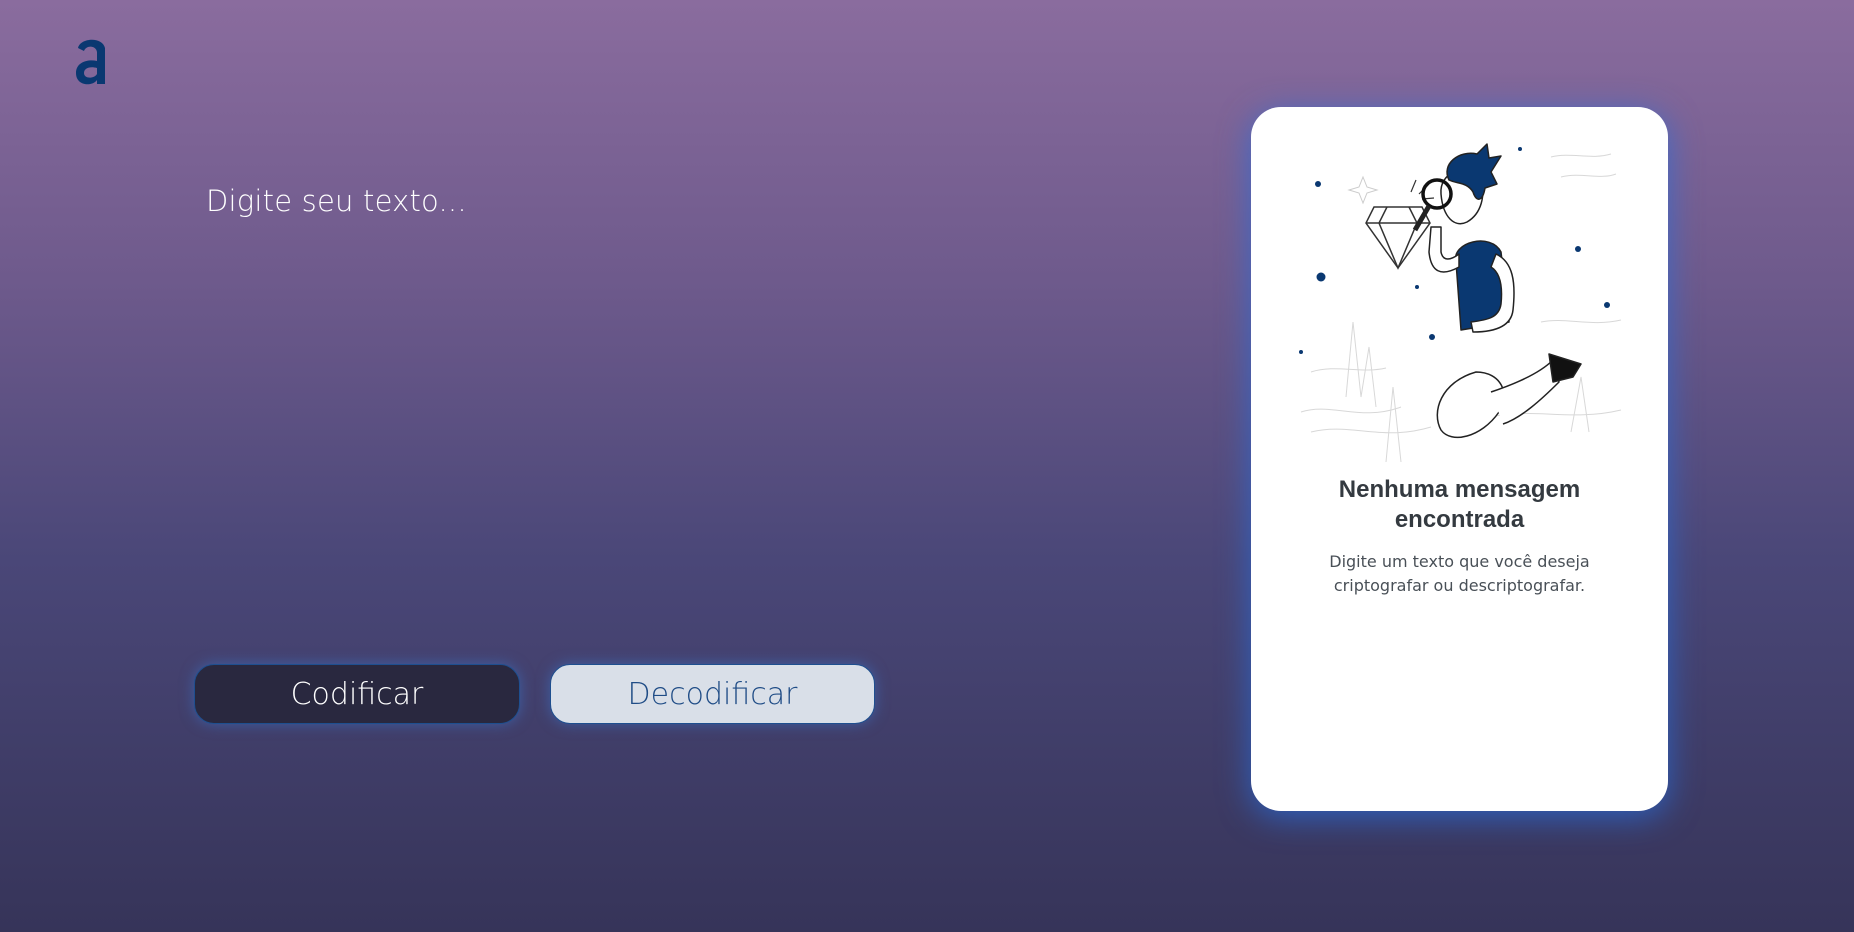 The height and width of the screenshot is (932, 1854). I want to click on encode-button: Codificar, so click(357, 694).